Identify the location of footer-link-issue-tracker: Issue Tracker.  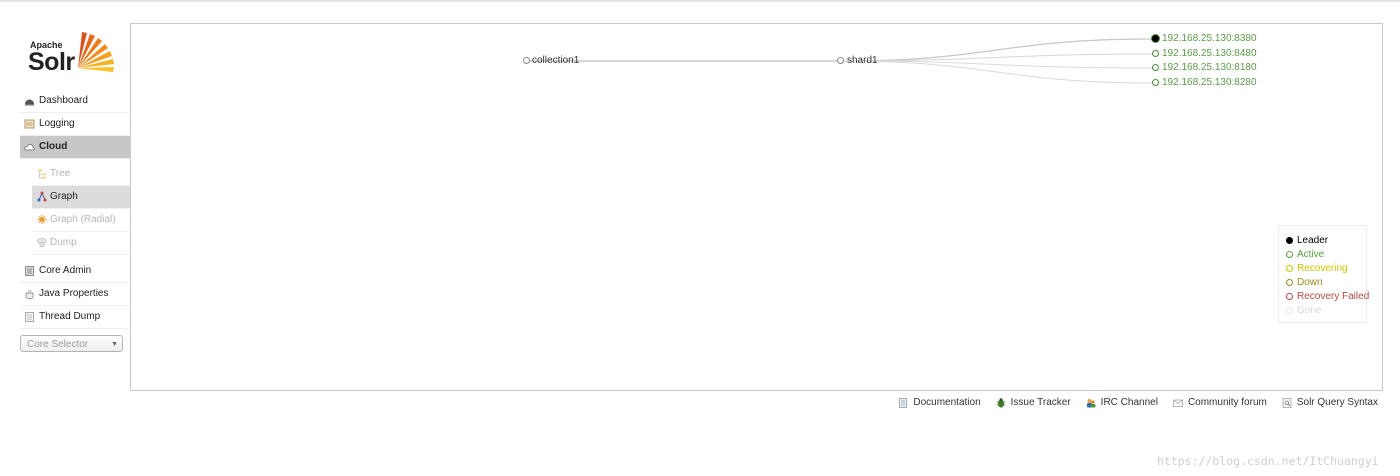
(1033, 403).